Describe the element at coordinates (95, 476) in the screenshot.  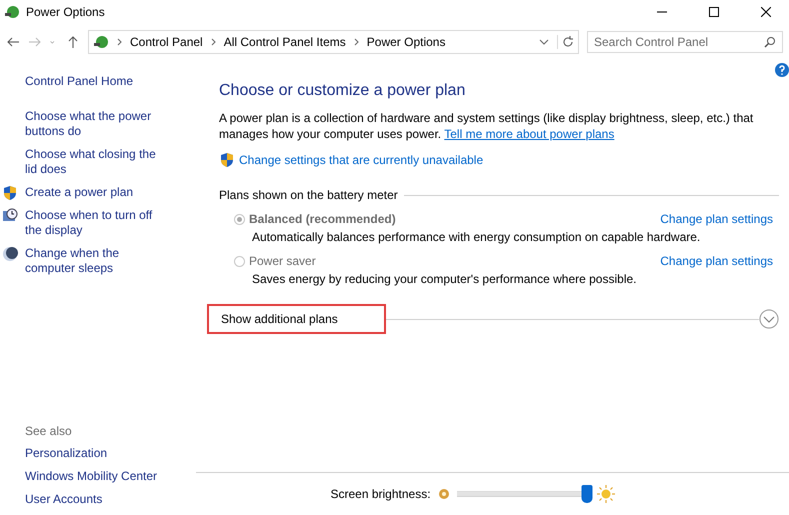
I see `sidebar-link: Windows Mobility Center` at that location.